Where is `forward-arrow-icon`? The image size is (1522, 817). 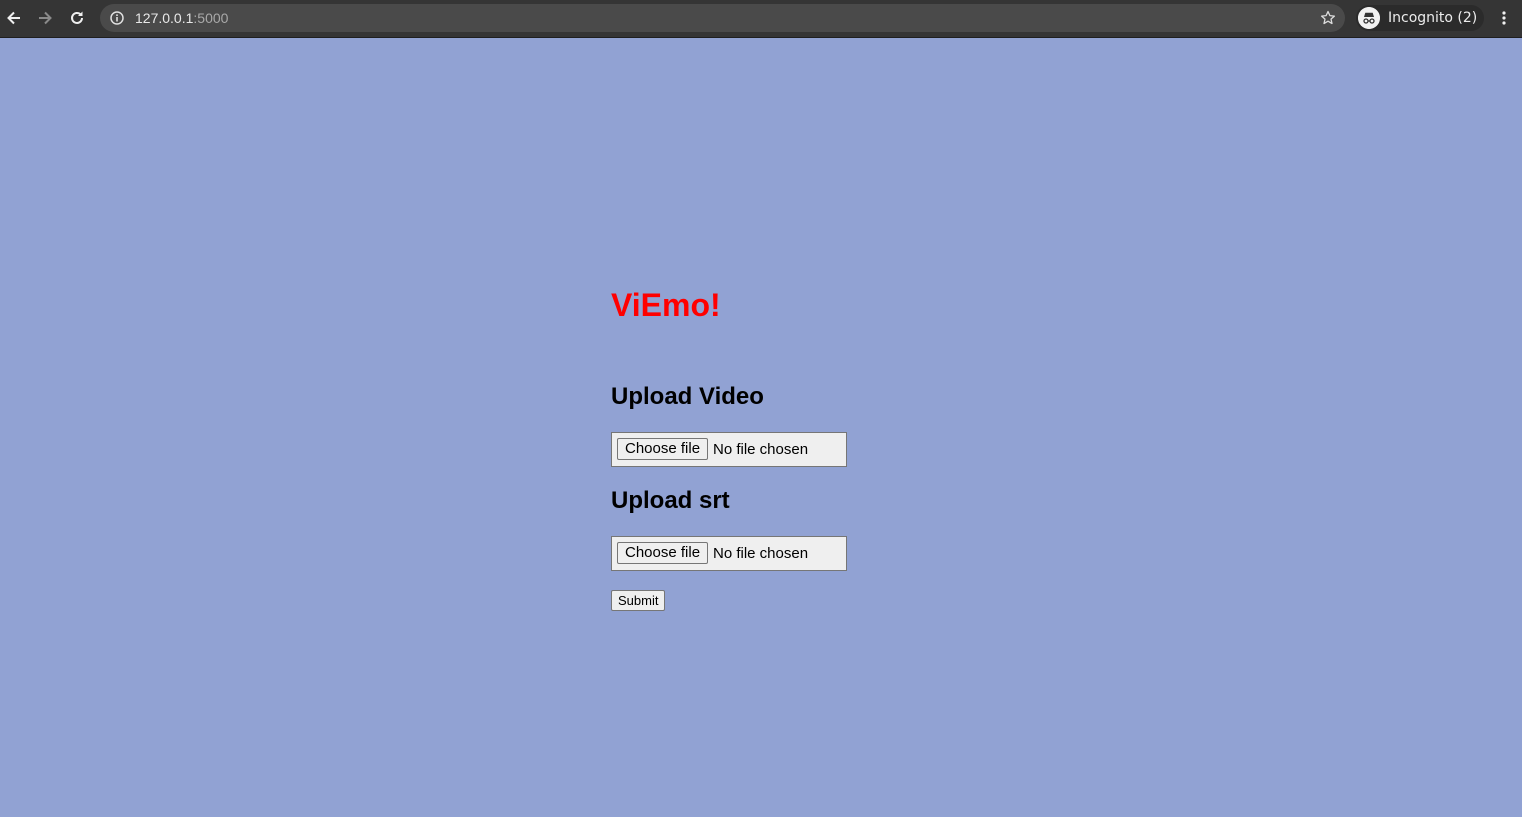
forward-arrow-icon is located at coordinates (45, 18).